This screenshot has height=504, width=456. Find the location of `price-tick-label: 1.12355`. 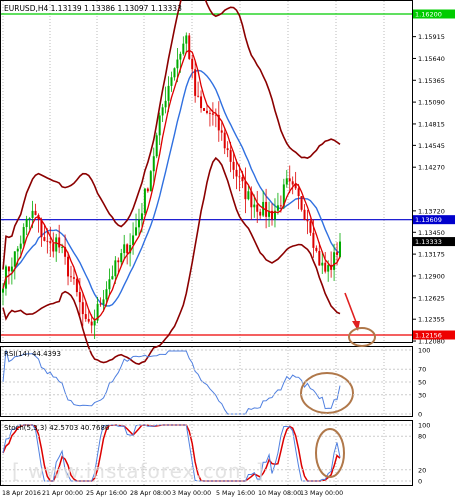

price-tick-label: 1.12355 is located at coordinates (431, 320).